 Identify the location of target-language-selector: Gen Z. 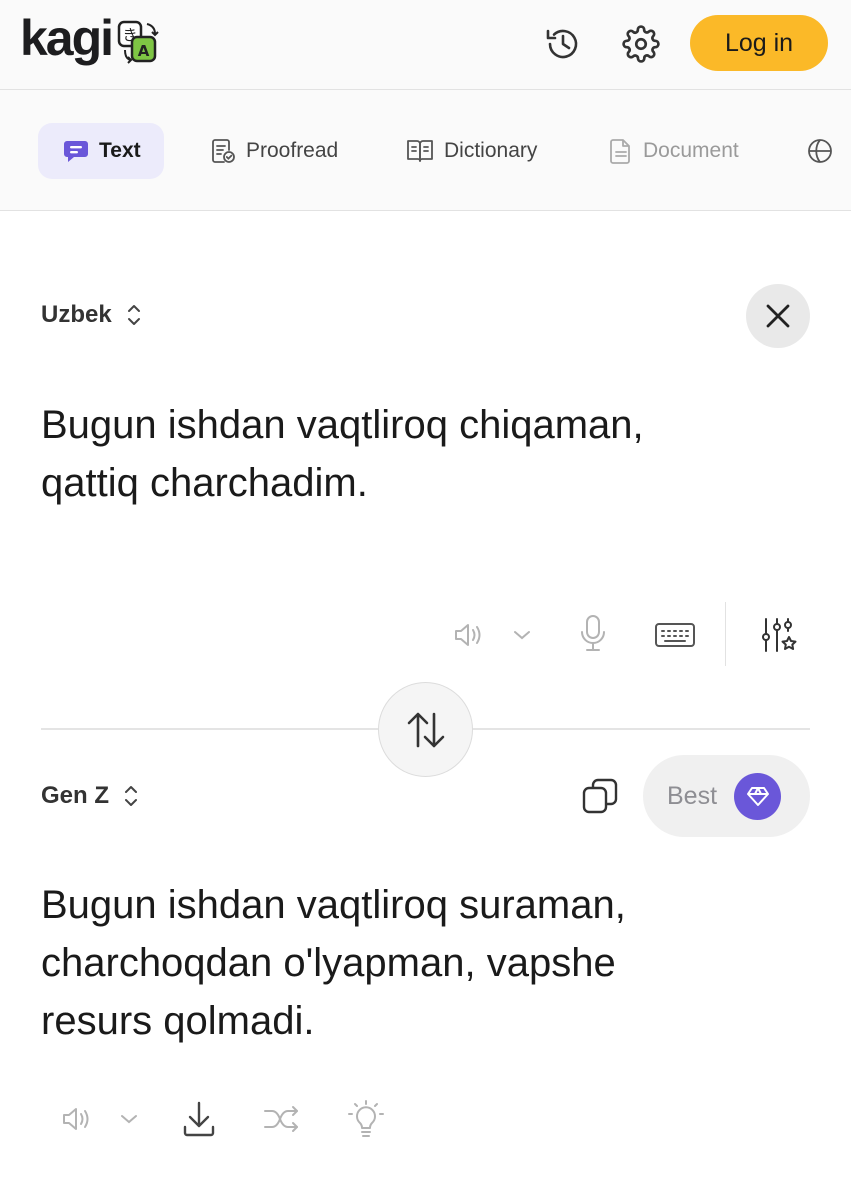
(90, 796).